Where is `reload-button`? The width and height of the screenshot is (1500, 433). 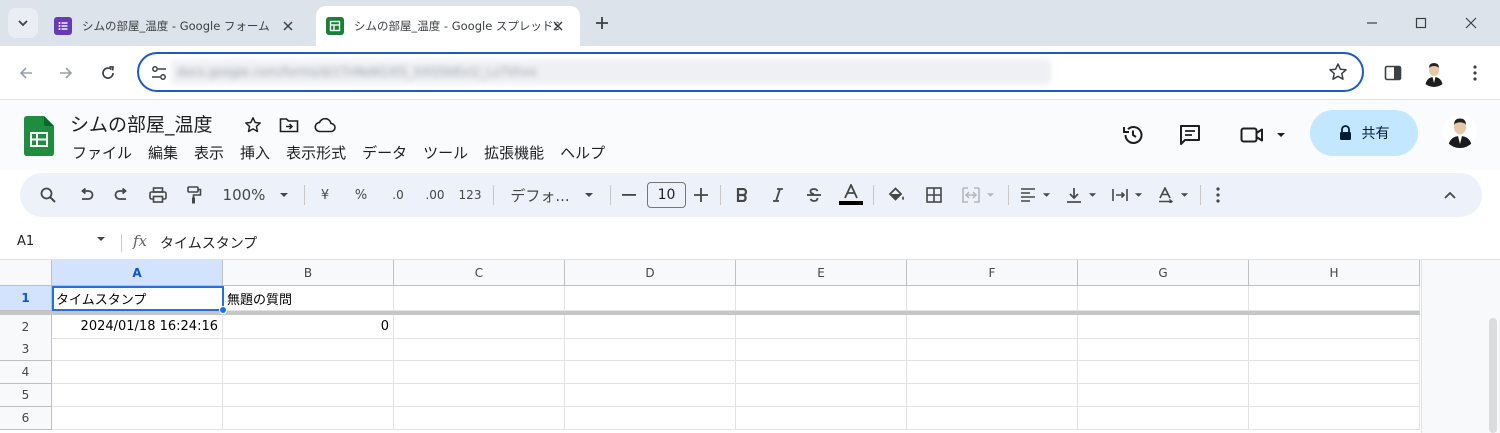
reload-button is located at coordinates (108, 73).